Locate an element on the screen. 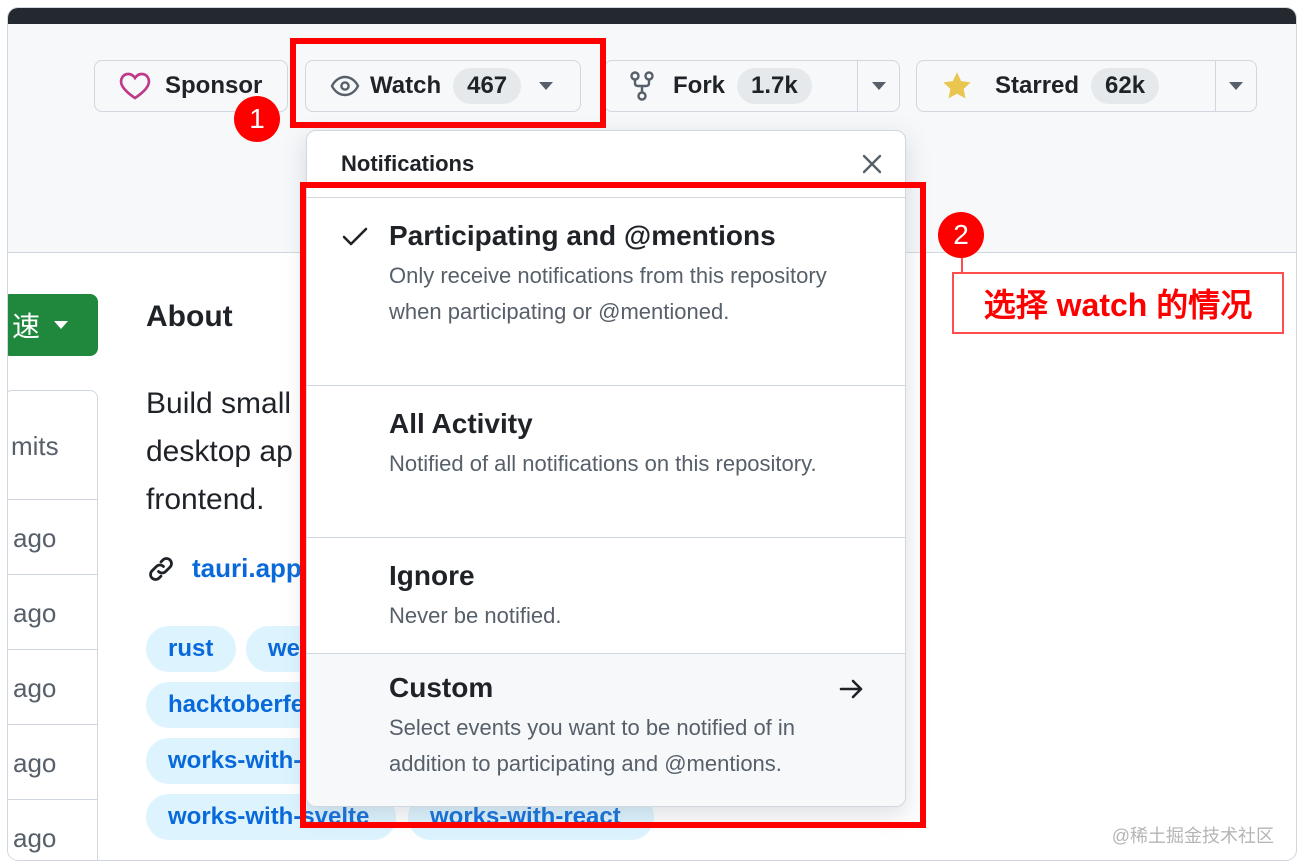 The image size is (1304, 866). fork-label: Fork is located at coordinates (699, 85).